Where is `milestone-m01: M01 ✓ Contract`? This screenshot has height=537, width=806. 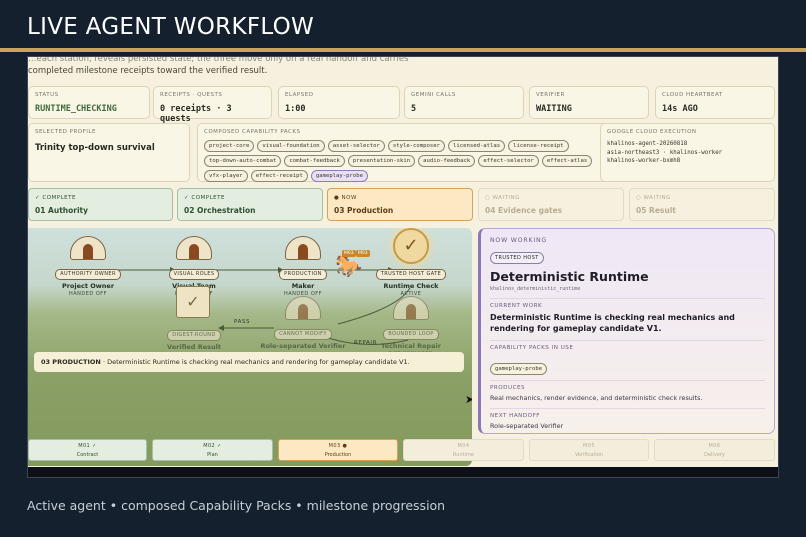 milestone-m01: M01 ✓ Contract is located at coordinates (87, 450).